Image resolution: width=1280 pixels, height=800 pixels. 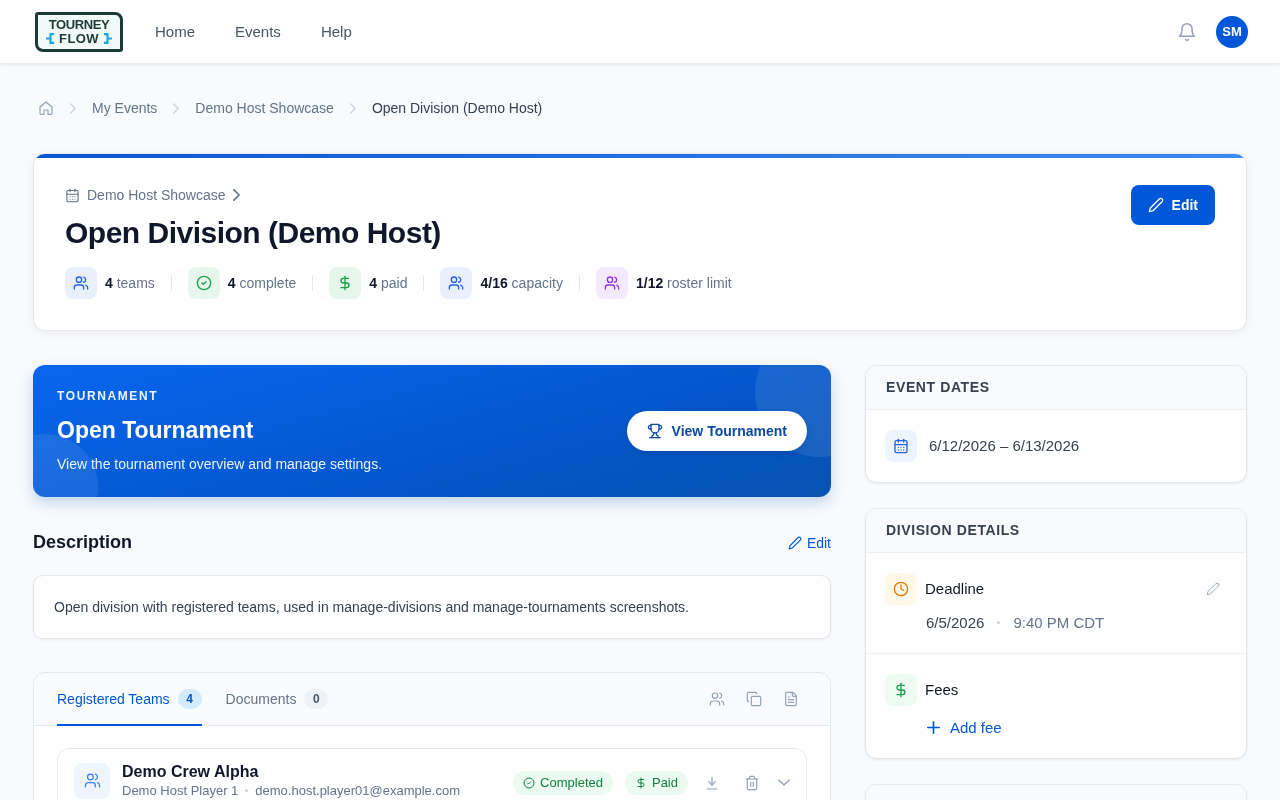 I want to click on edit-link: Edit, so click(x=809, y=542).